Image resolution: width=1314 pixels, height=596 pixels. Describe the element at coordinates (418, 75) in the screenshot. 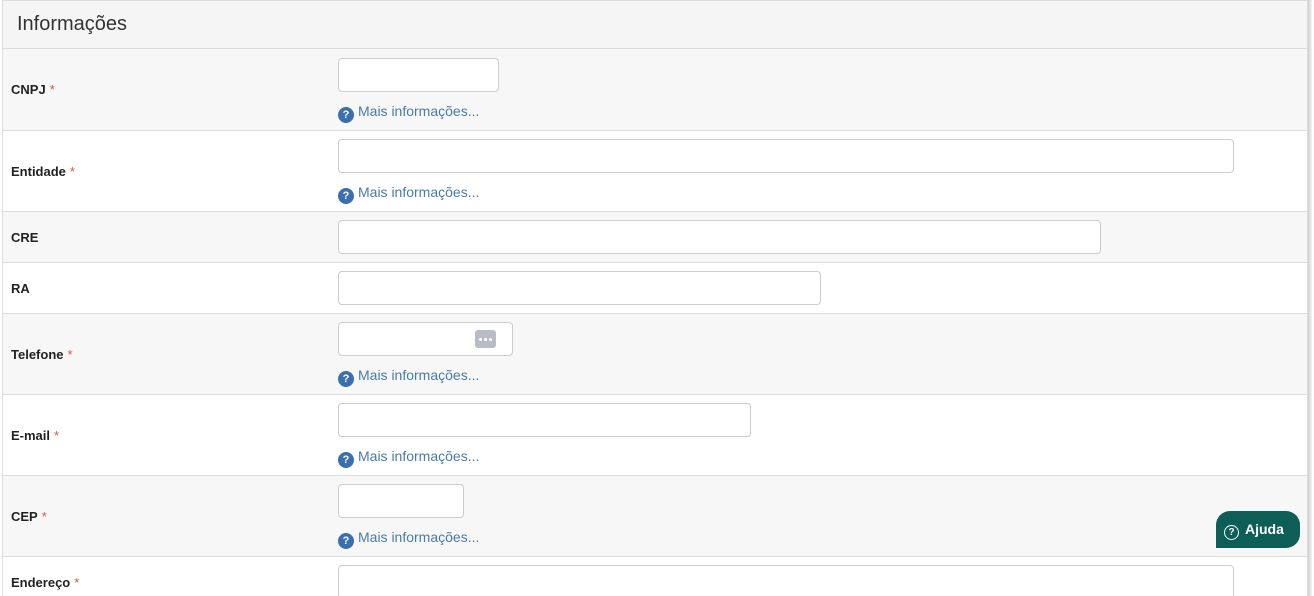

I see `cnpj-input` at that location.